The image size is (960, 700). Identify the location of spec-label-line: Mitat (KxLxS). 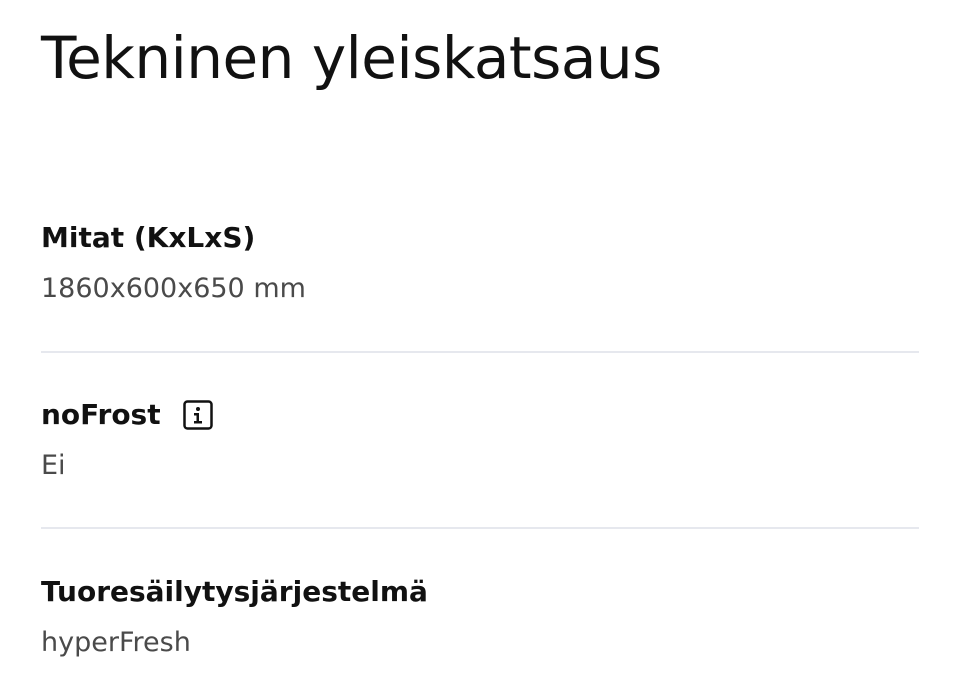
(148, 238).